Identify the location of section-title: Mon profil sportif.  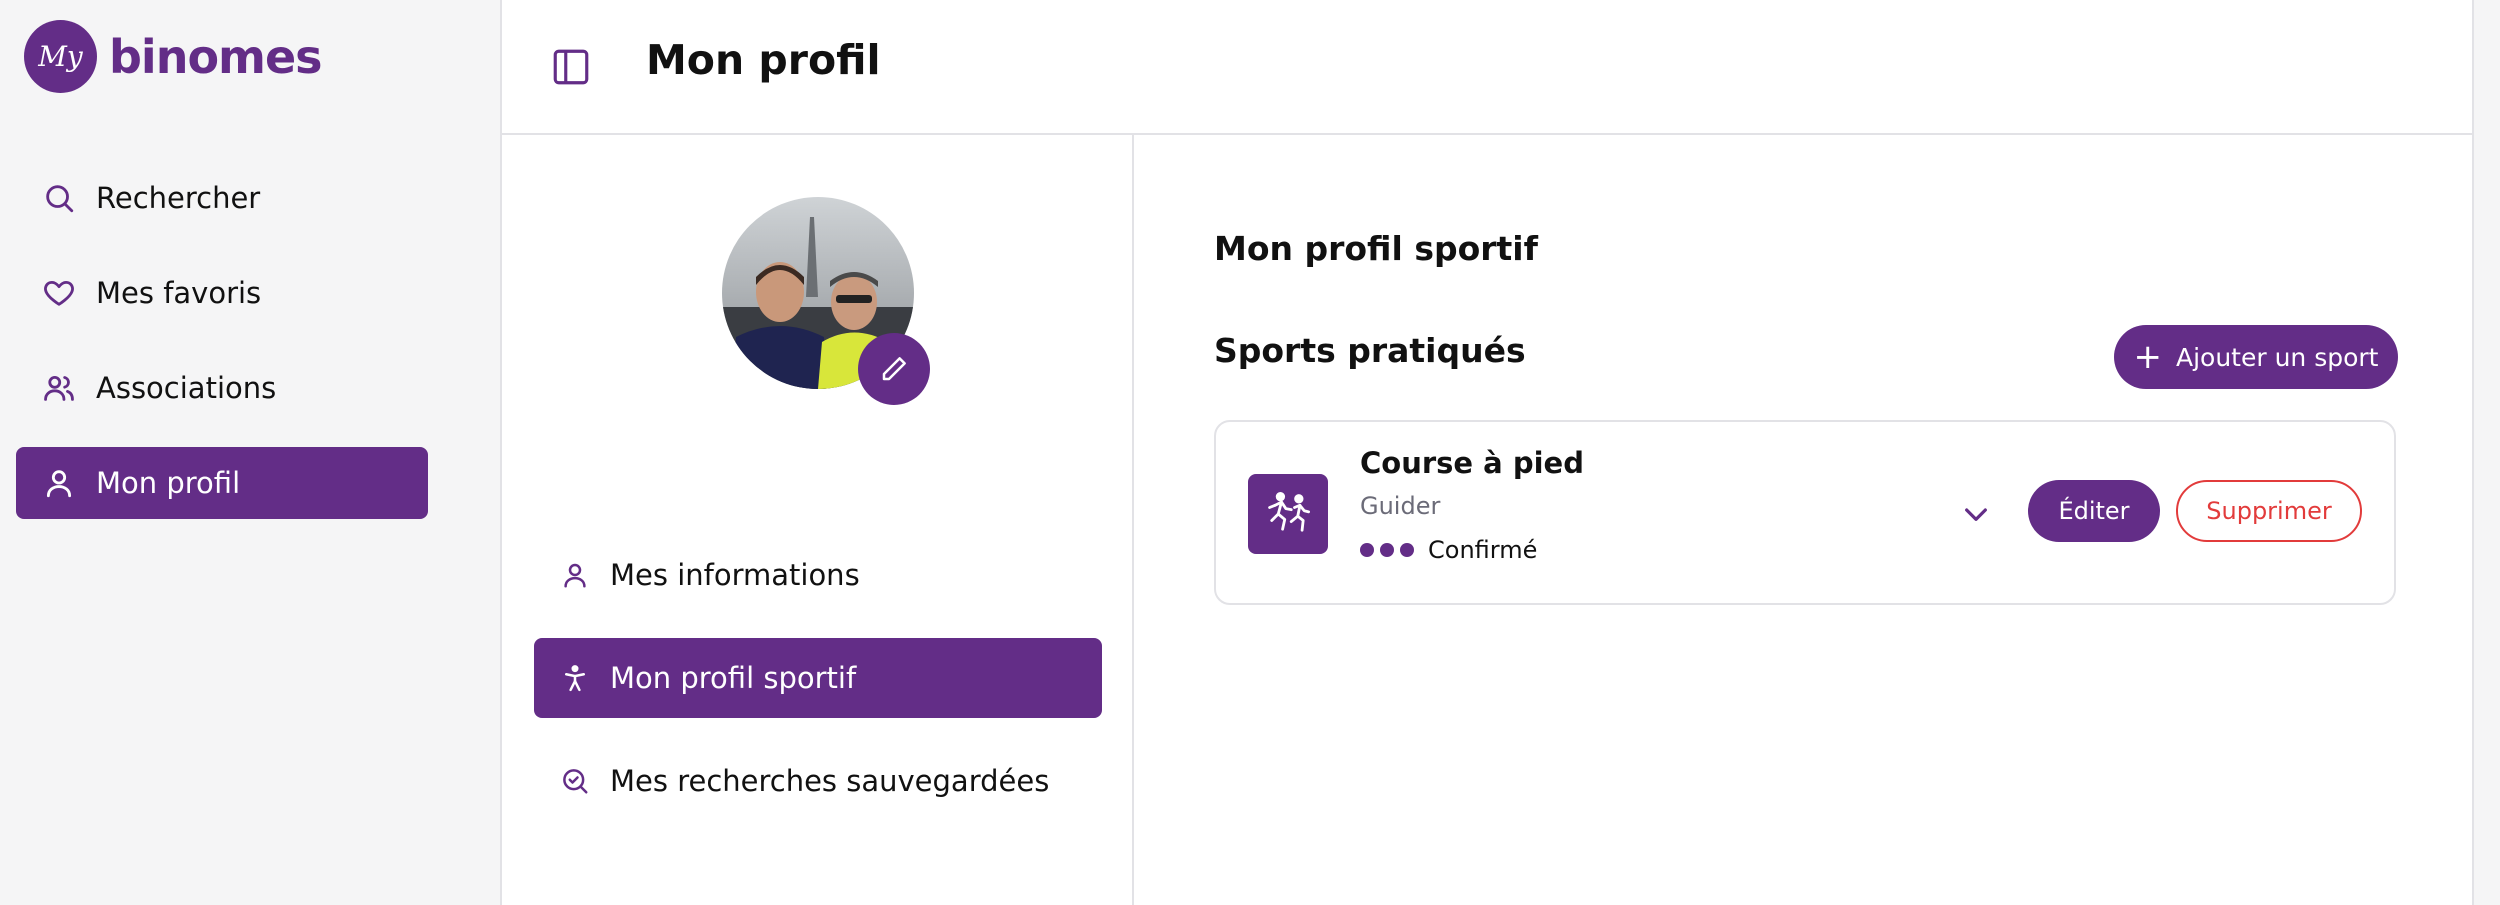
(1376, 248).